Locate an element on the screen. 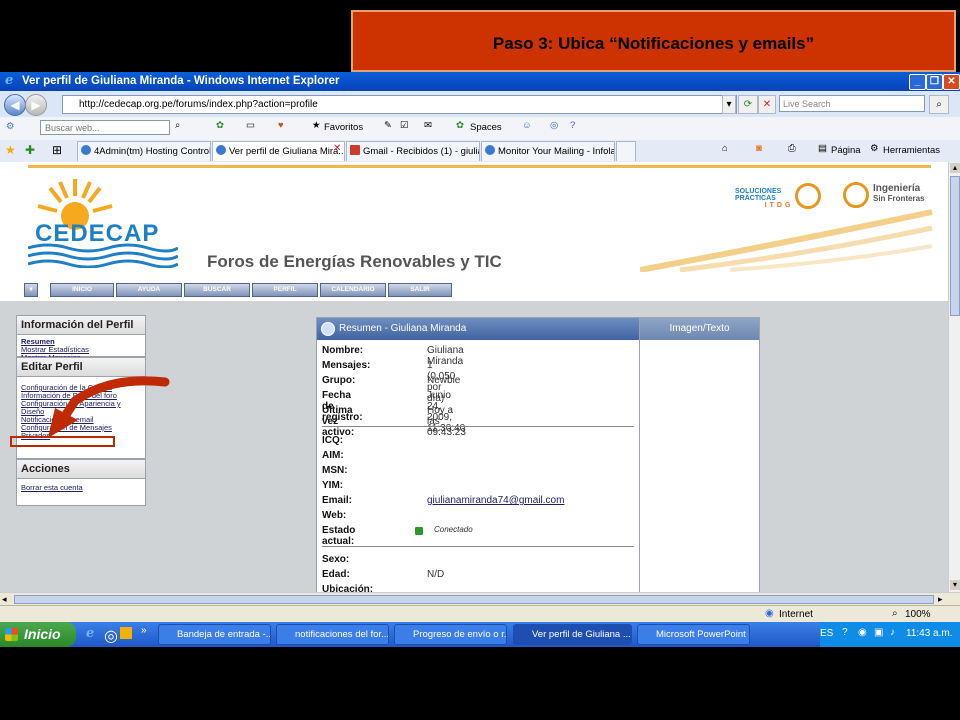 The width and height of the screenshot is (960, 720). heart-icon: ♥ is located at coordinates (281, 125).